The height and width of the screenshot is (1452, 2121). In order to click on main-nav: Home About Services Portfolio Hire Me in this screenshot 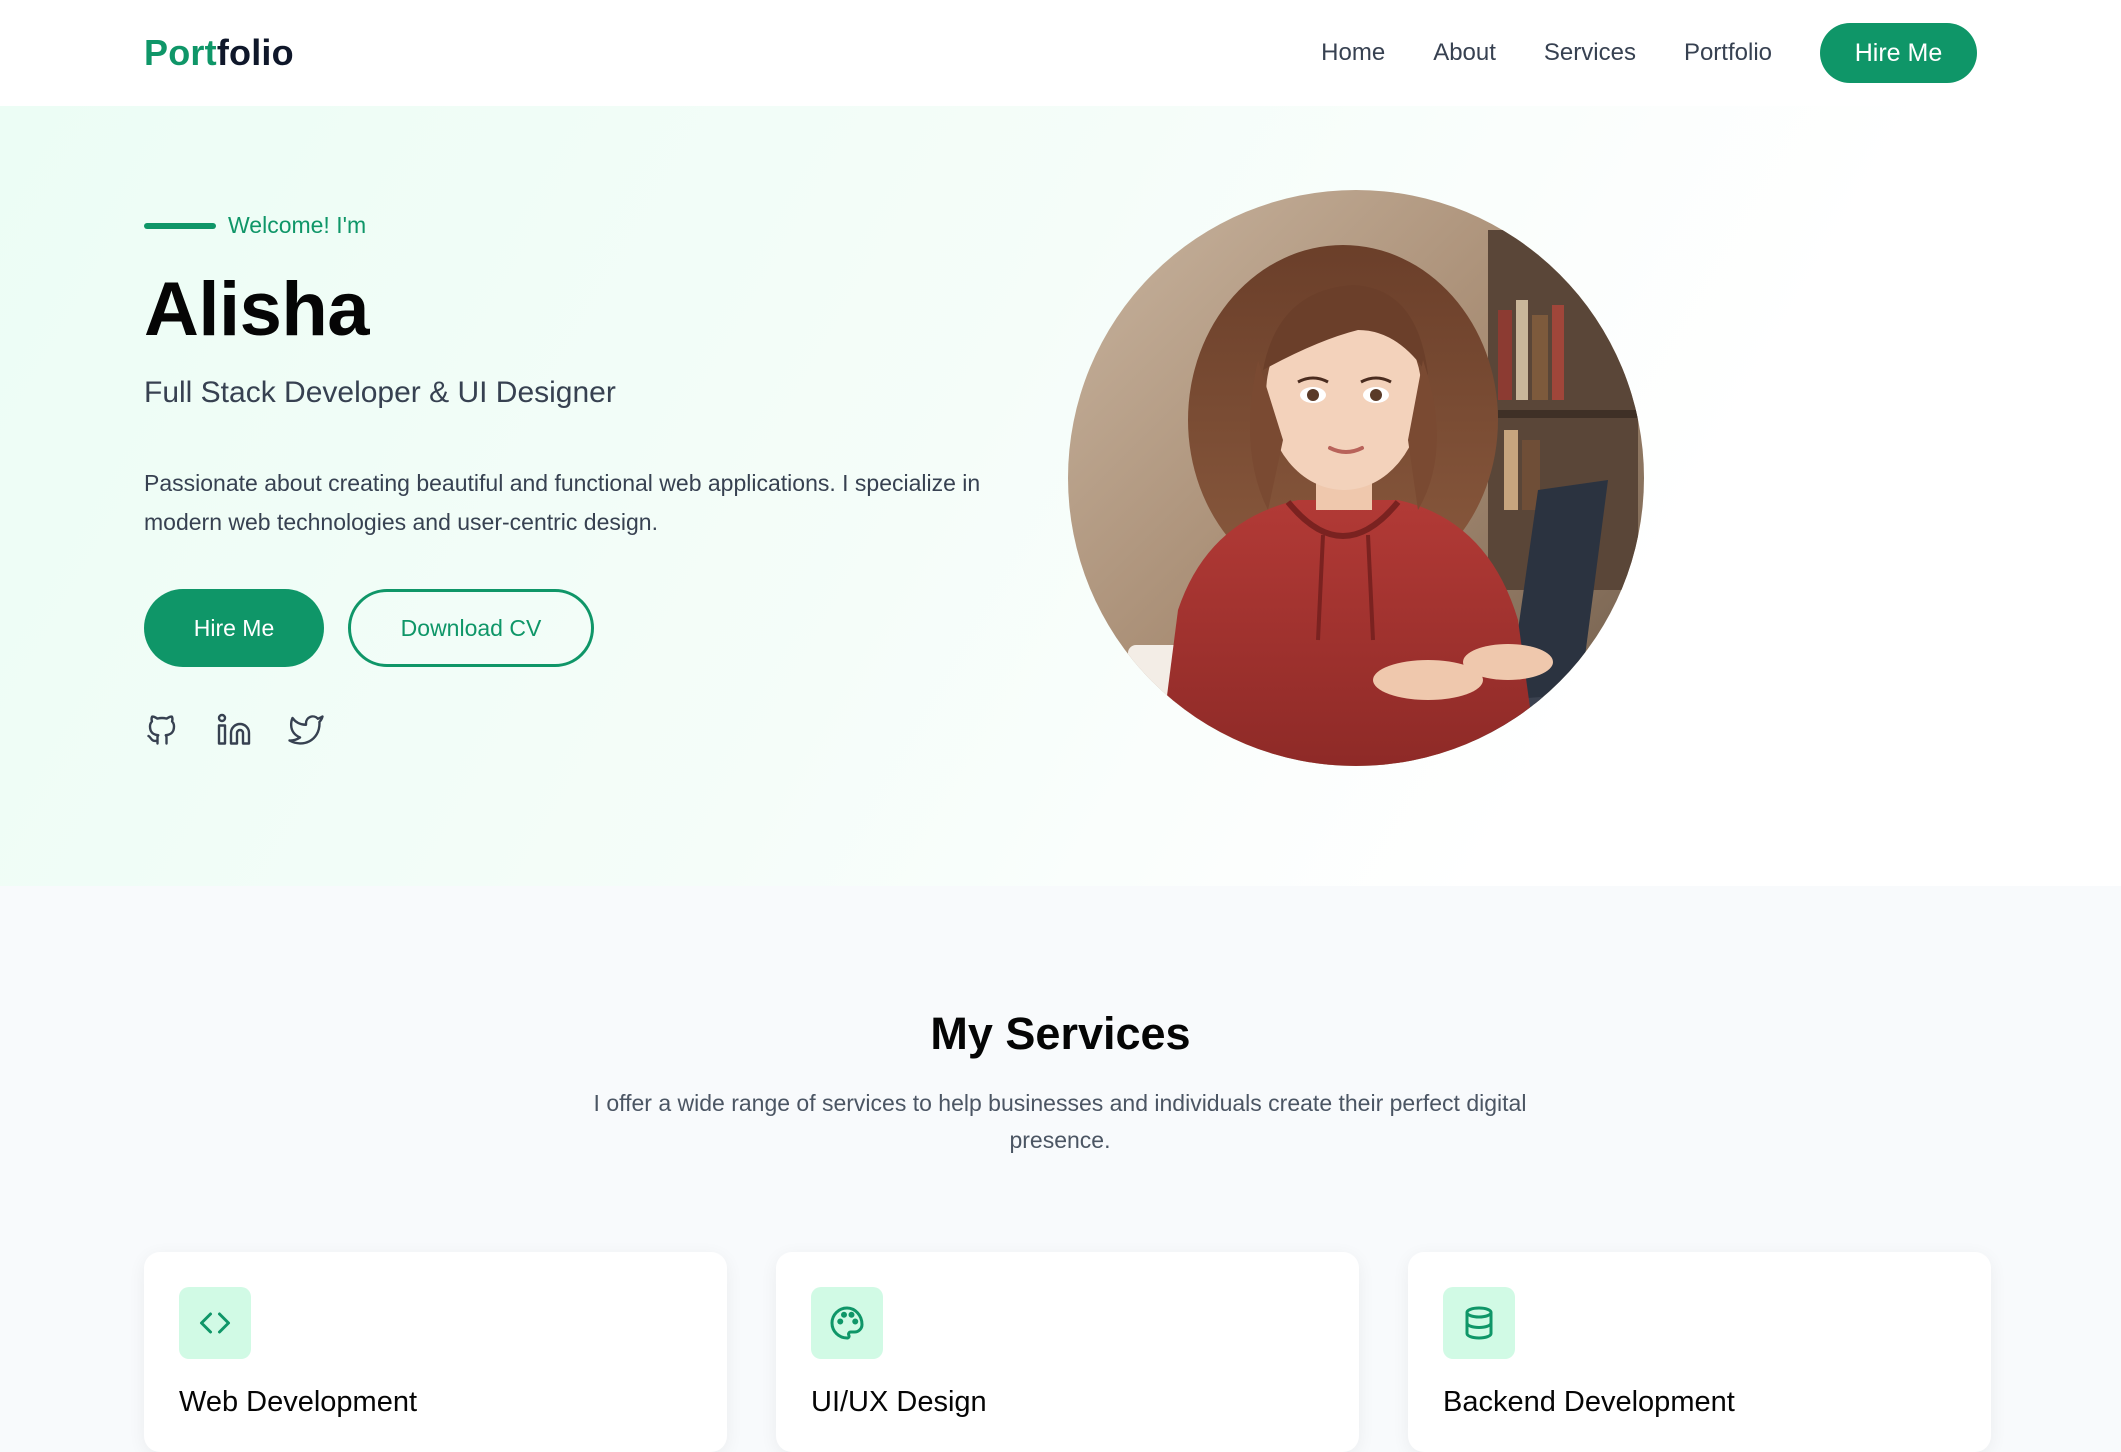, I will do `click(1625, 53)`.